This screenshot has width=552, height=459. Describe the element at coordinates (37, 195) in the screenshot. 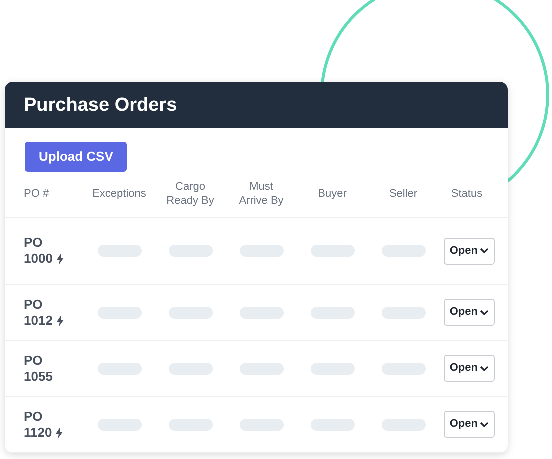

I see `column-header: PO #` at that location.